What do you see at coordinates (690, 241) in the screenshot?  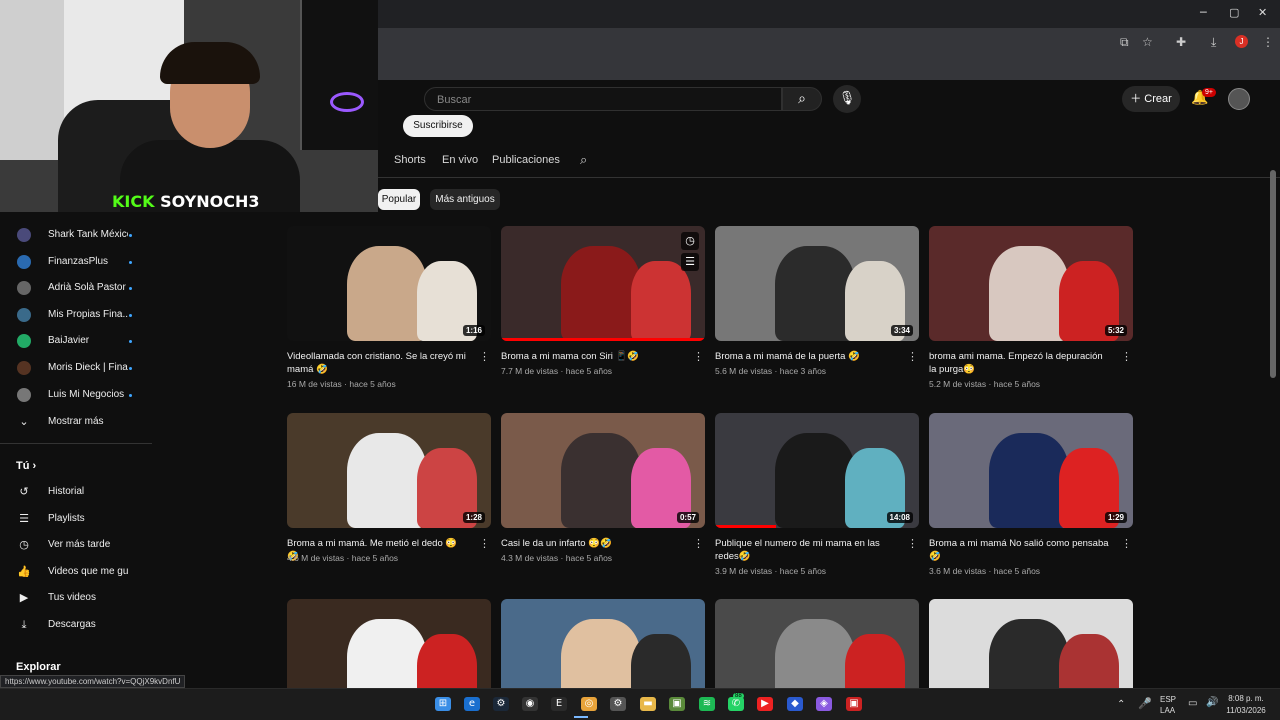 I see `watch-later-icon: ◷` at bounding box center [690, 241].